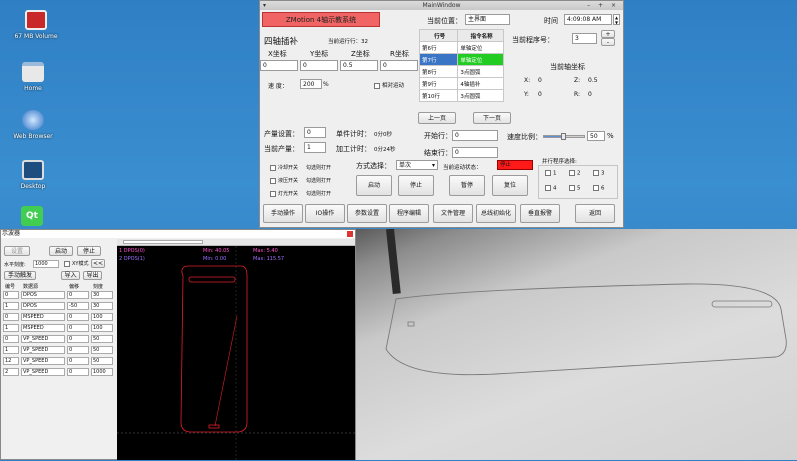  I want to click on coolant-checkbox: 冷却开关 勾选则打开, so click(300, 168).